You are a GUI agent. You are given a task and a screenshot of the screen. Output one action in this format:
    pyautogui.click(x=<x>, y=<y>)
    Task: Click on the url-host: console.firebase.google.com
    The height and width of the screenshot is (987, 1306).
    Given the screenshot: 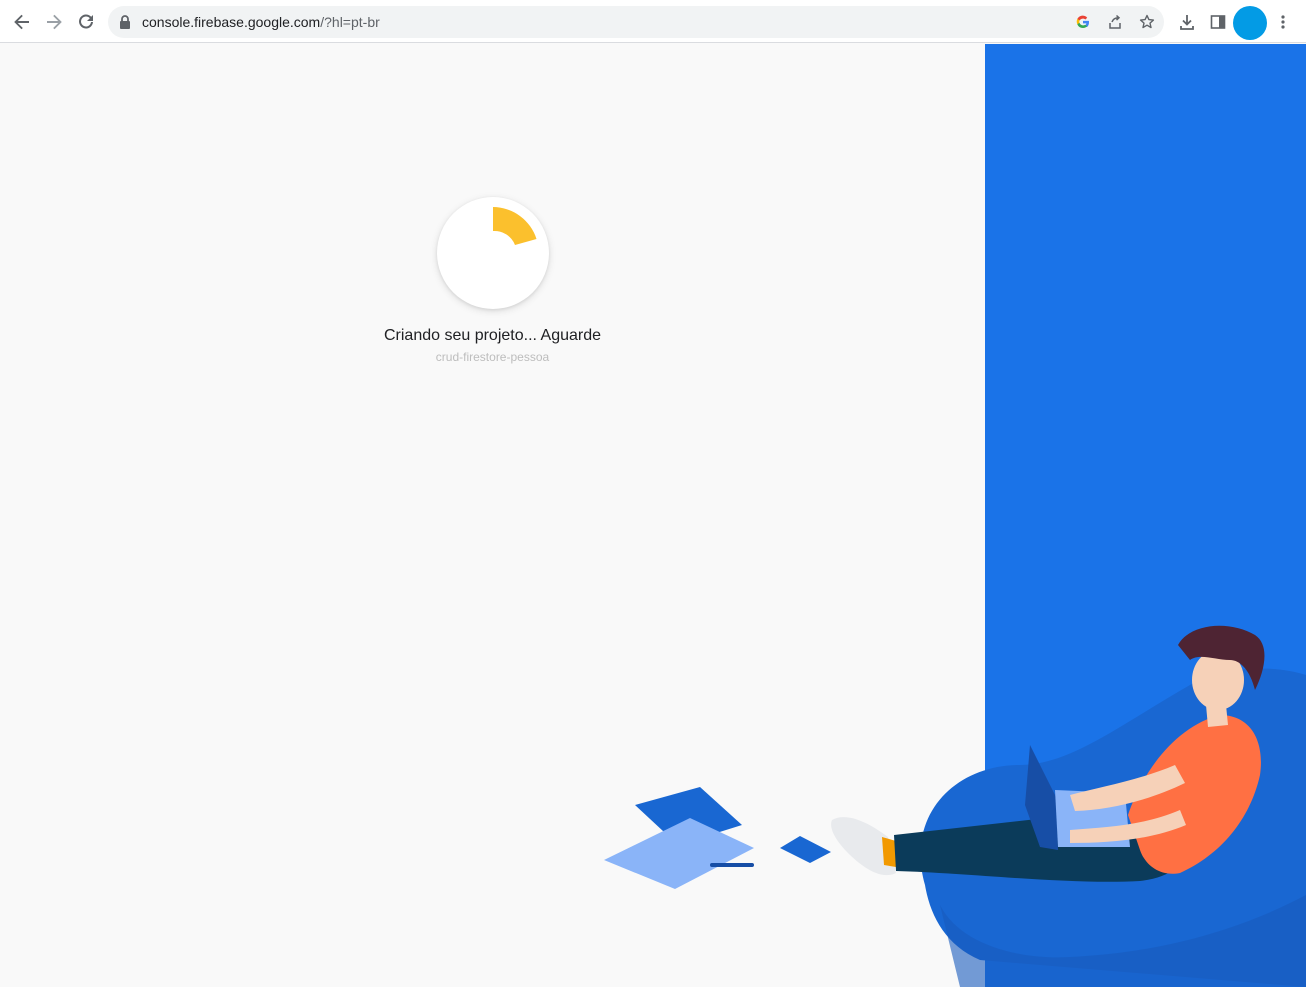 What is the action you would take?
    pyautogui.click(x=231, y=22)
    